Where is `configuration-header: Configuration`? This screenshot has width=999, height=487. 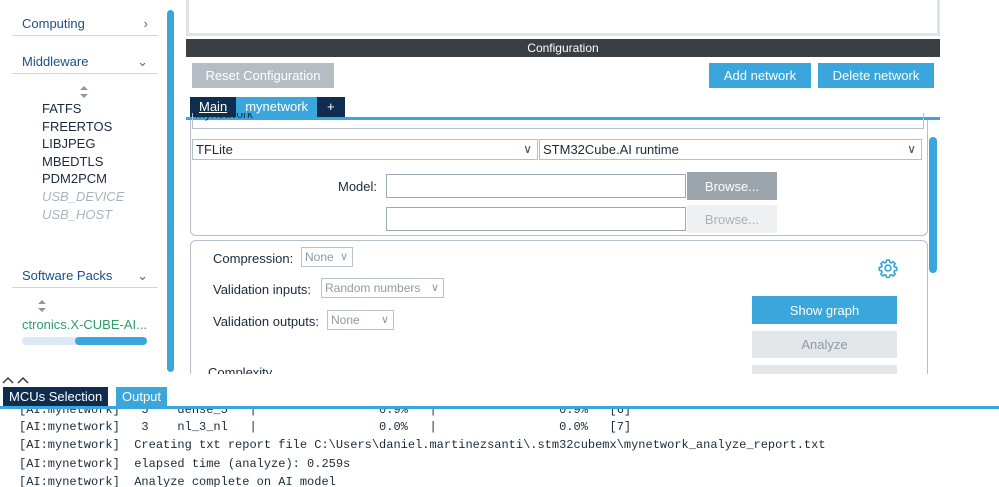
configuration-header: Configuration is located at coordinates (563, 48).